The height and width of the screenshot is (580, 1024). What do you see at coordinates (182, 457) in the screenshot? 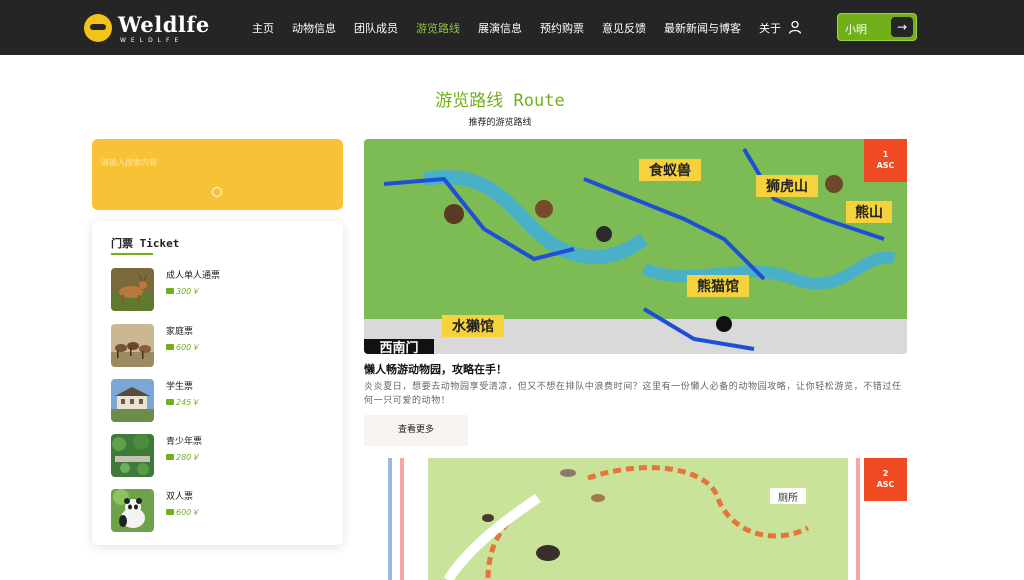
I see `ticket-price: 280￥` at bounding box center [182, 457].